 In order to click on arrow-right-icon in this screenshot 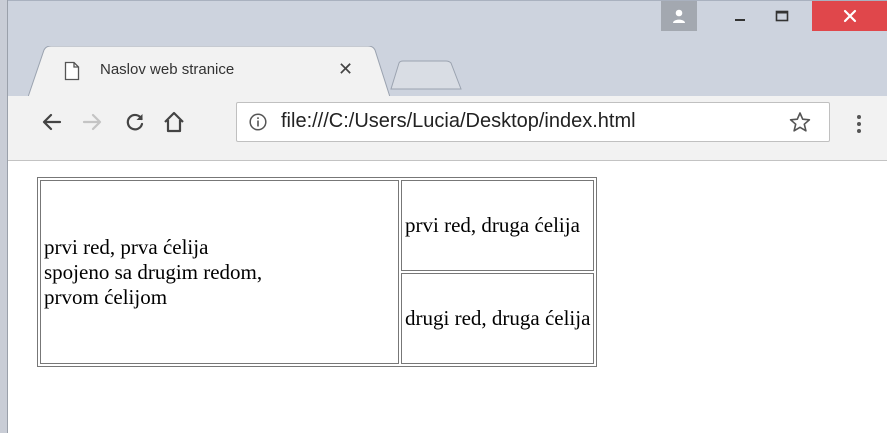, I will do `click(92, 122)`.